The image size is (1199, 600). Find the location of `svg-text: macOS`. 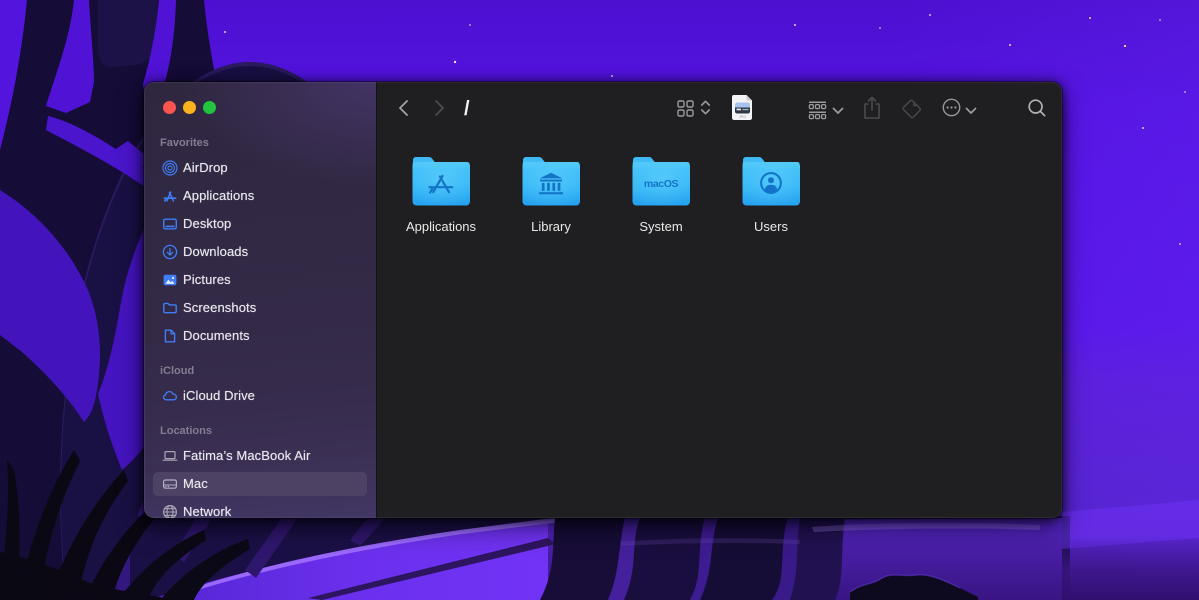

svg-text: macOS is located at coordinates (661, 184).